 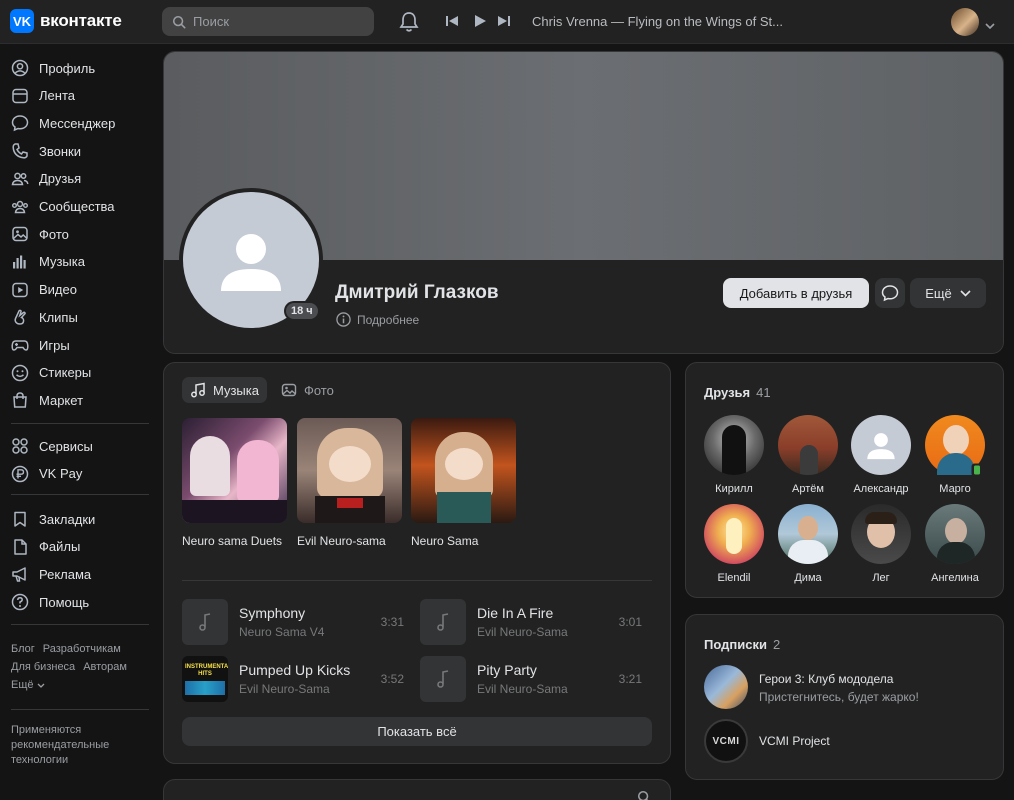 I want to click on ruble-icon, so click(x=20, y=473).